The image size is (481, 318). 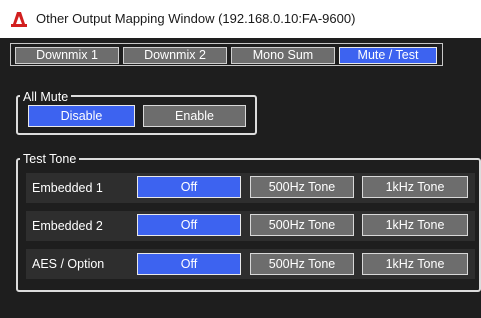 I want to click on tab-strip: Downmix 1 Downmix 2 Mono Sum Mute / Test, so click(x=226, y=54).